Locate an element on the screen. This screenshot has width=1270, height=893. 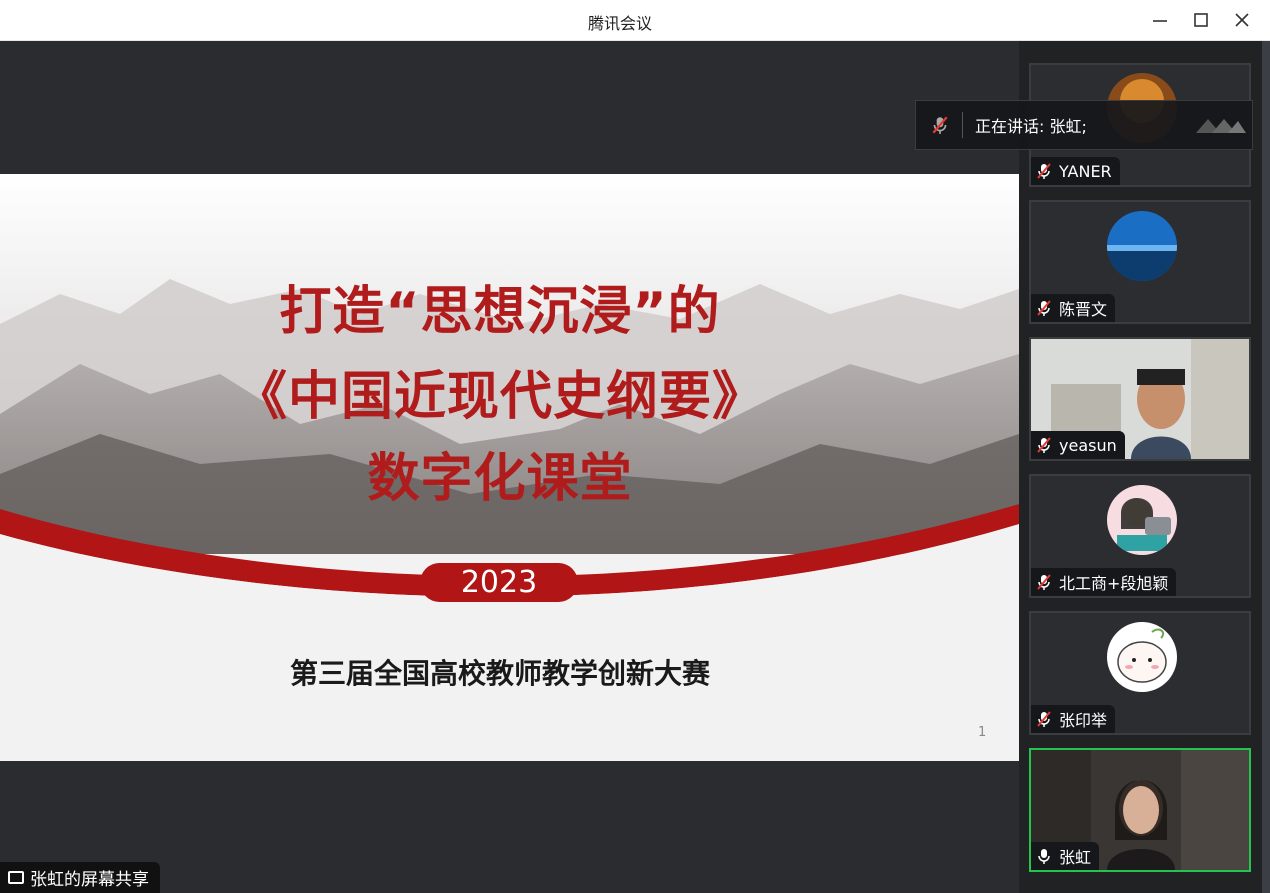
participant-name-tag: 张虹 is located at coordinates (1065, 856).